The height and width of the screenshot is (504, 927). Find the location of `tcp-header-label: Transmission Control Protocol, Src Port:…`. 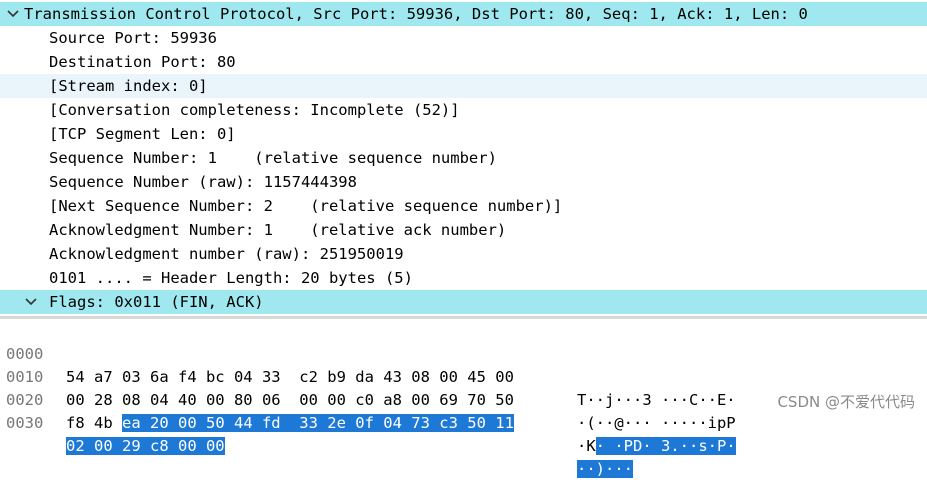

tcp-header-label: Transmission Control Protocol, Src Port:… is located at coordinates (416, 14).